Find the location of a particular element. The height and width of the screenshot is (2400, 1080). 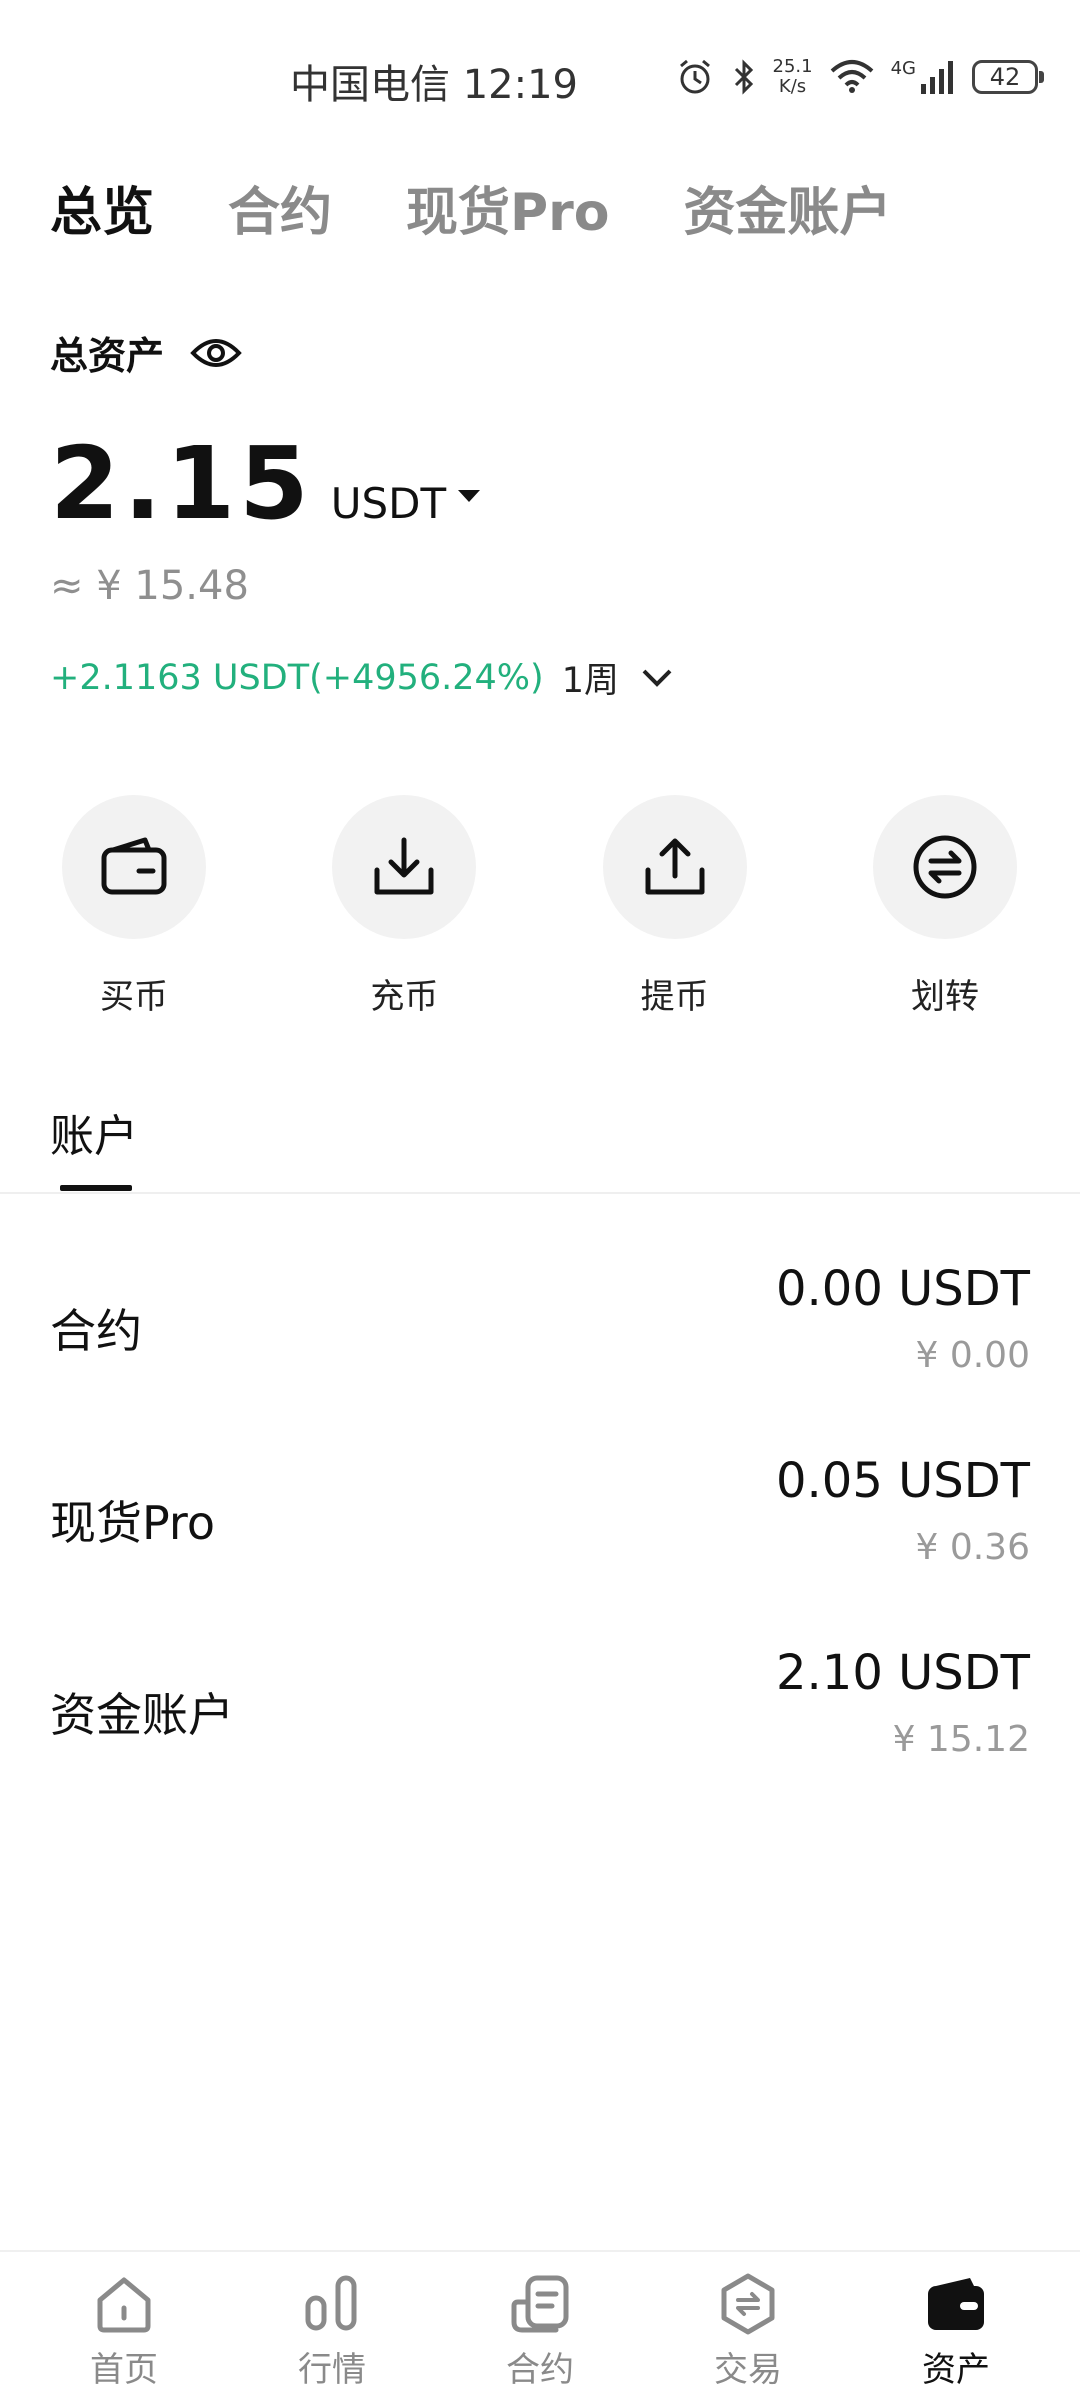

net-speed-value: 25.1 is located at coordinates (792, 66).